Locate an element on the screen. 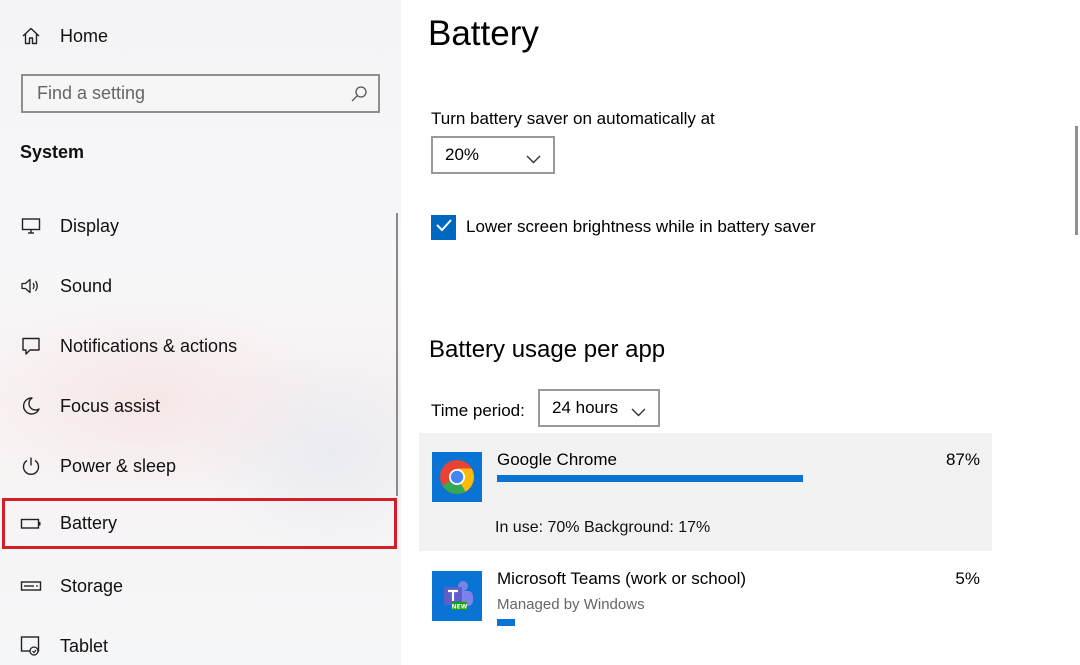 The width and height of the screenshot is (1080, 665). sidebar-item-label: Storage is located at coordinates (92, 585).